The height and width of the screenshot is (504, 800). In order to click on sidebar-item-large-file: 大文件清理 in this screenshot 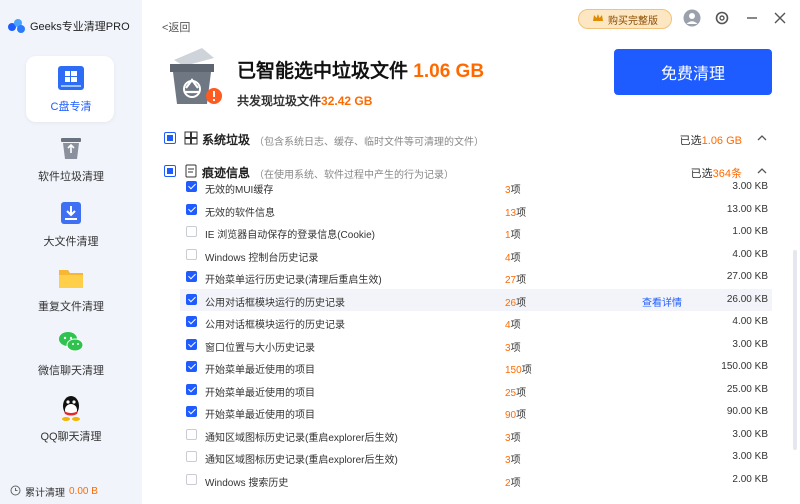, I will do `click(71, 228)`.